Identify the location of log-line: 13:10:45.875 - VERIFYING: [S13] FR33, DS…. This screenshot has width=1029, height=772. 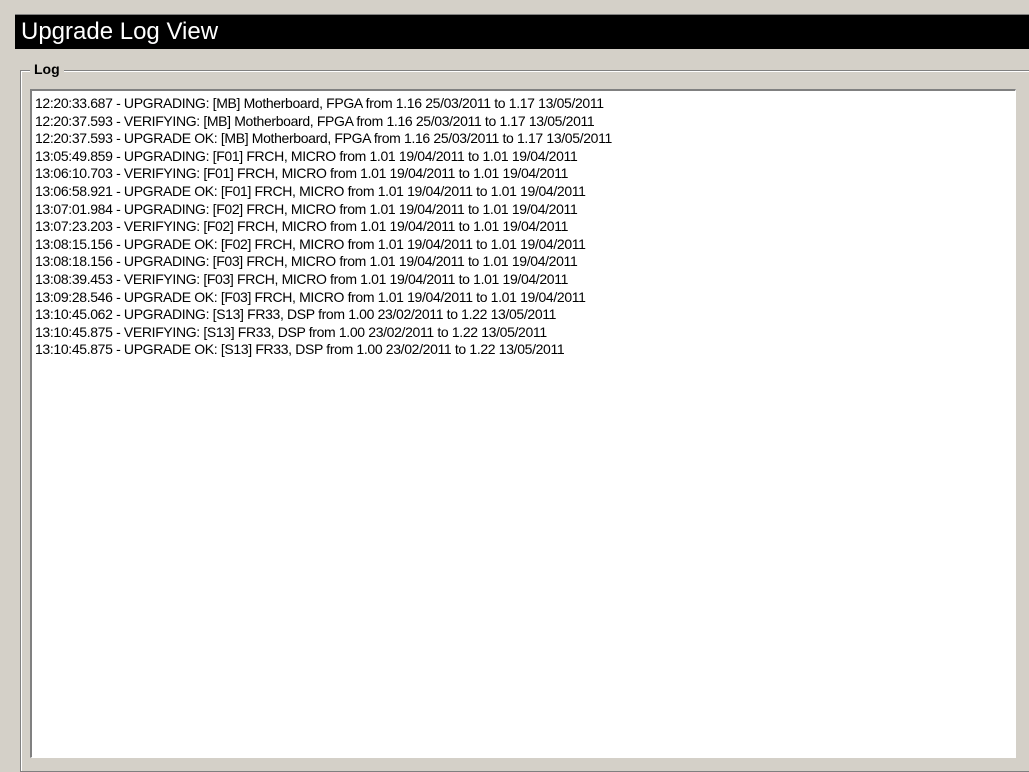
(291, 331).